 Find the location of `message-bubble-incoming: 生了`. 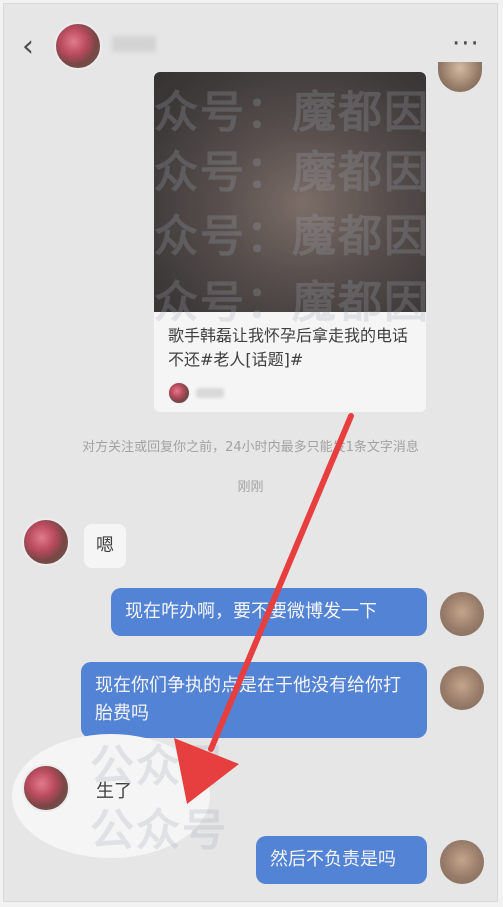

message-bubble-incoming: 生了 is located at coordinates (114, 791).